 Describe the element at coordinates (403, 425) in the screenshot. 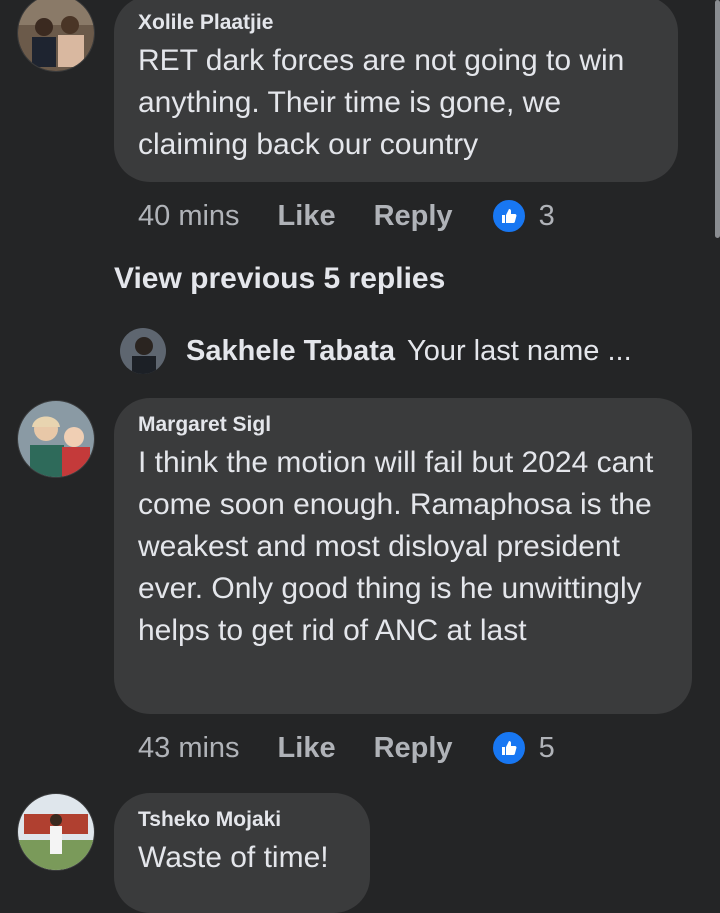

I see `comment-author: Margaret Sigl` at that location.